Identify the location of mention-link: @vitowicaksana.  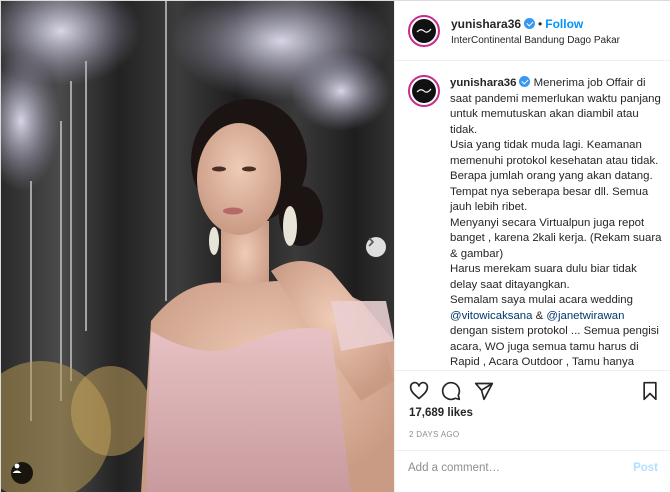
(491, 316).